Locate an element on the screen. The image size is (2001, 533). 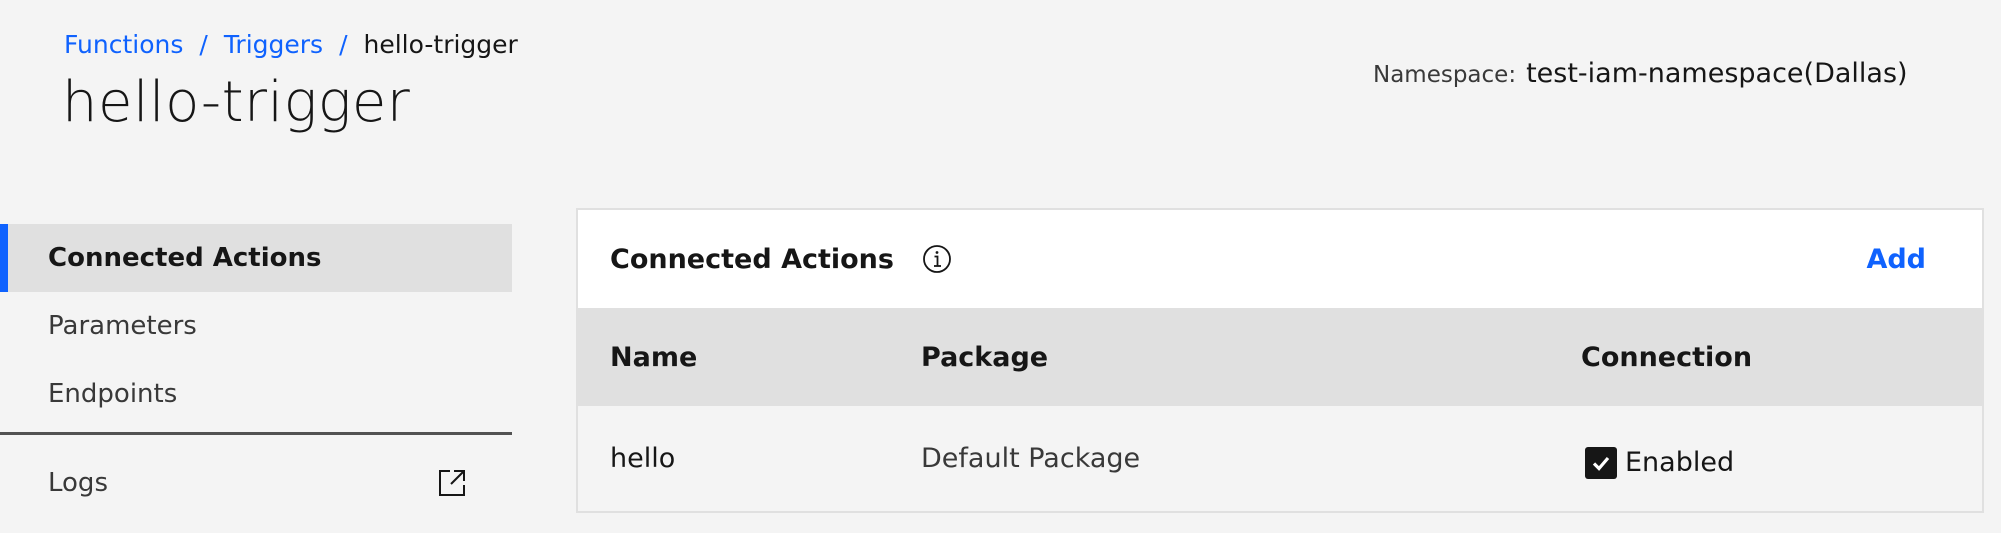
table-header-row: Name Package Connection is located at coordinates (1280, 357).